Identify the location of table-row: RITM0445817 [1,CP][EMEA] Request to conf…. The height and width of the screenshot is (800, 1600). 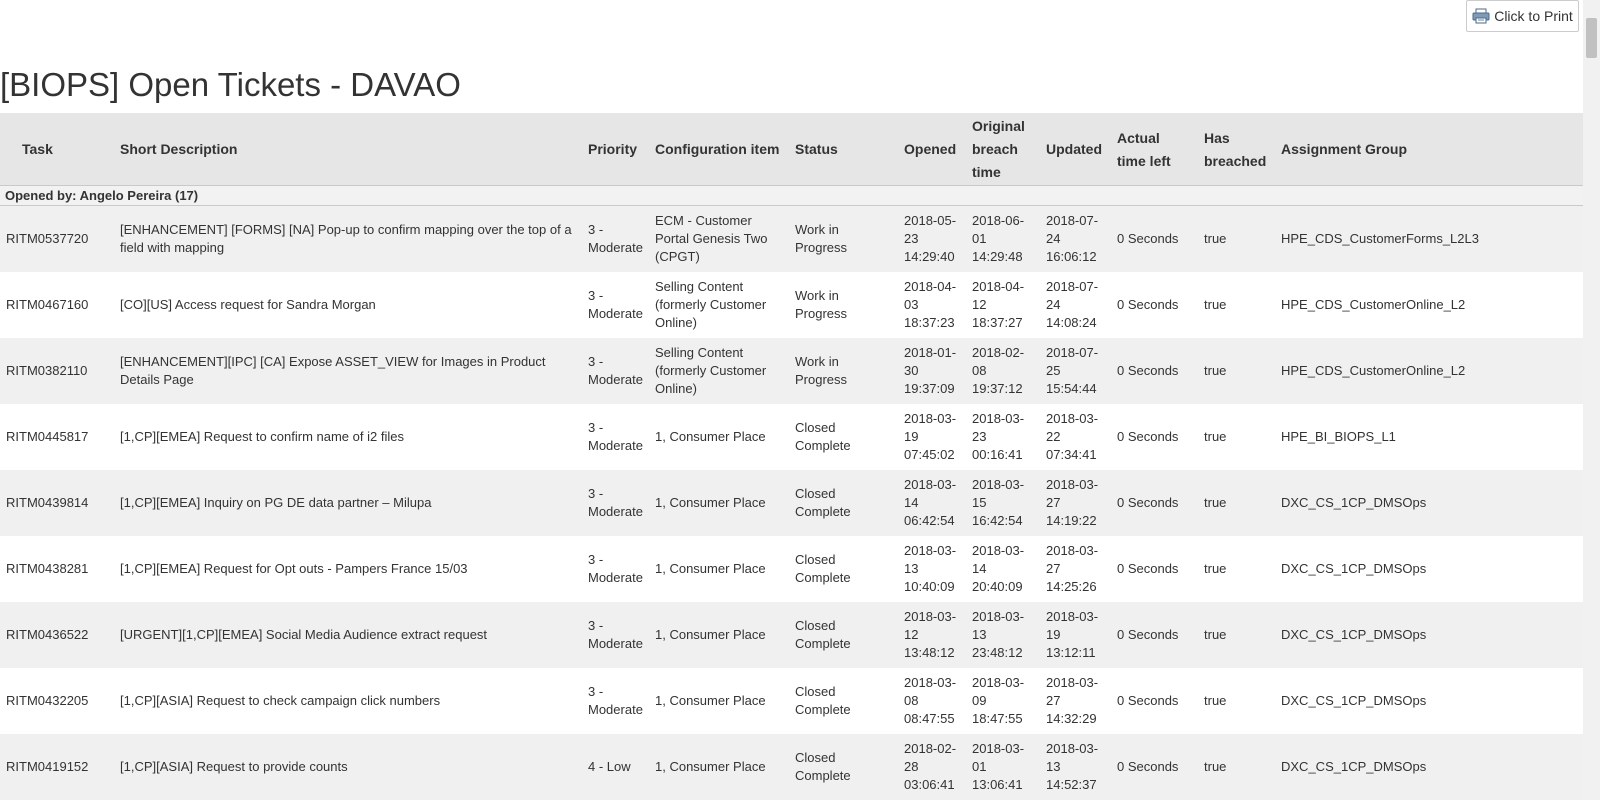
(791, 436).